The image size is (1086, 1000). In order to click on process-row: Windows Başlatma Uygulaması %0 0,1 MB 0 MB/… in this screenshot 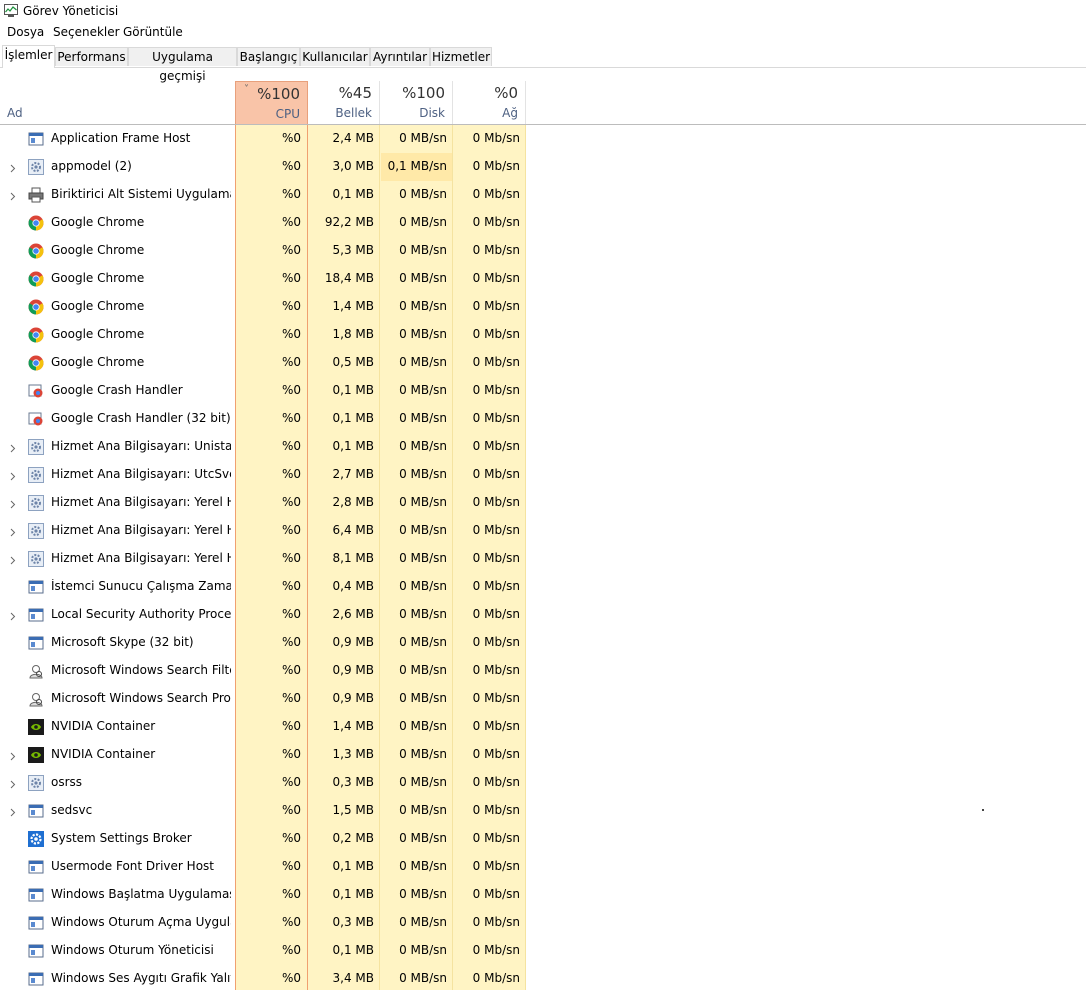, I will do `click(543, 895)`.